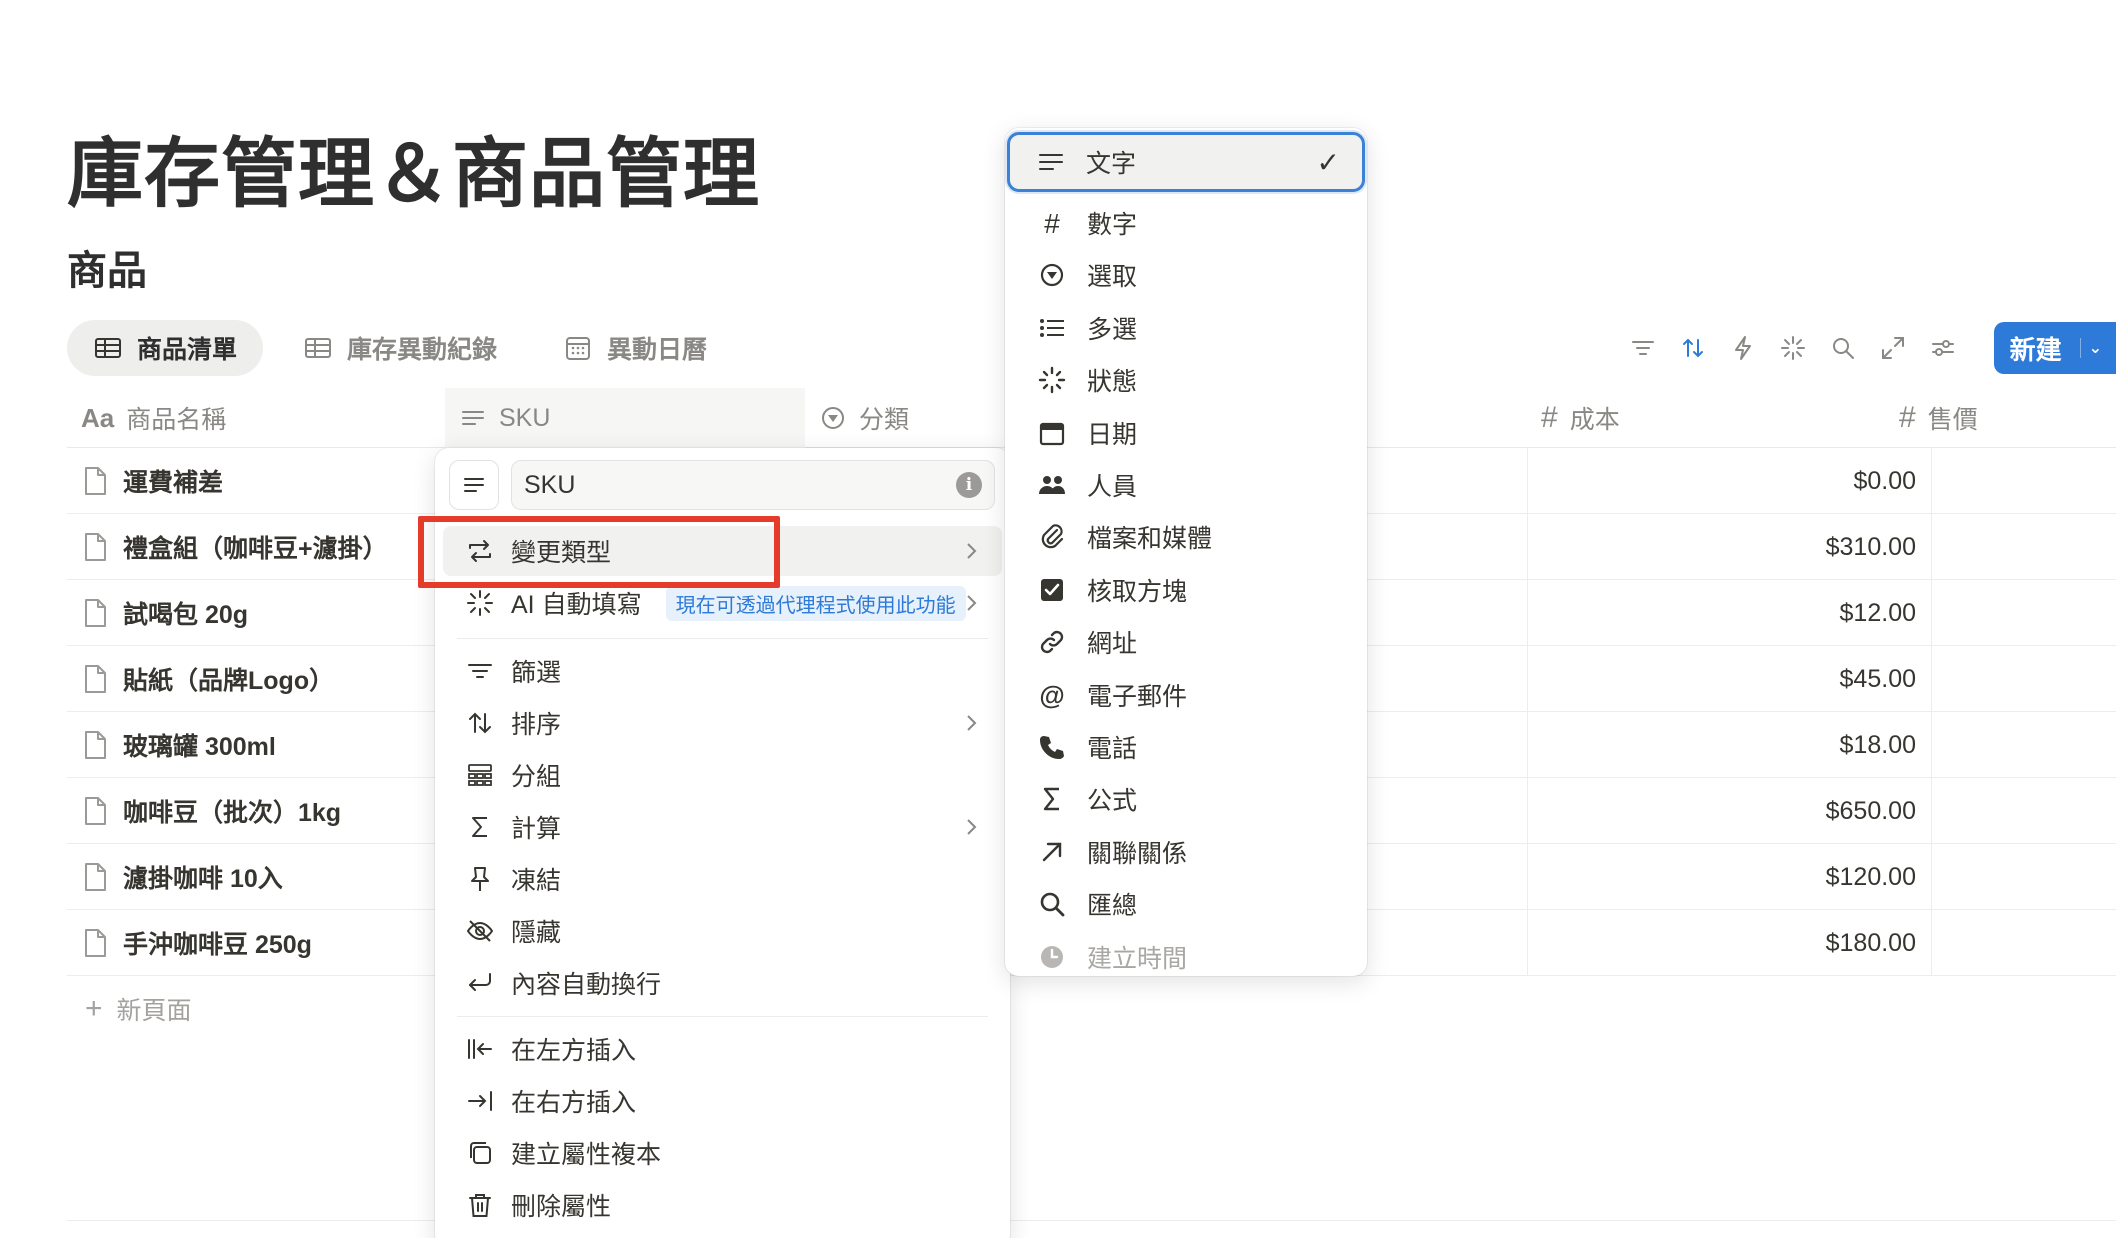 Image resolution: width=2116 pixels, height=1238 pixels. I want to click on tab-label: 異動日曆, so click(657, 350).